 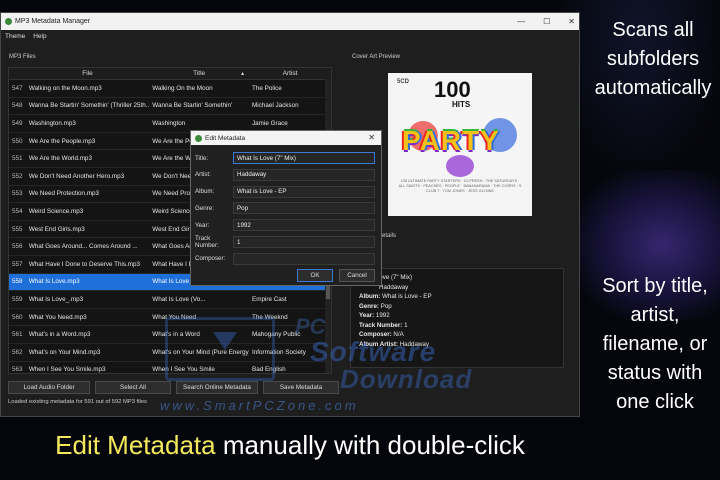 What do you see at coordinates (276, 335) in the screenshot?
I see `row-artist: Mahogany Public` at bounding box center [276, 335].